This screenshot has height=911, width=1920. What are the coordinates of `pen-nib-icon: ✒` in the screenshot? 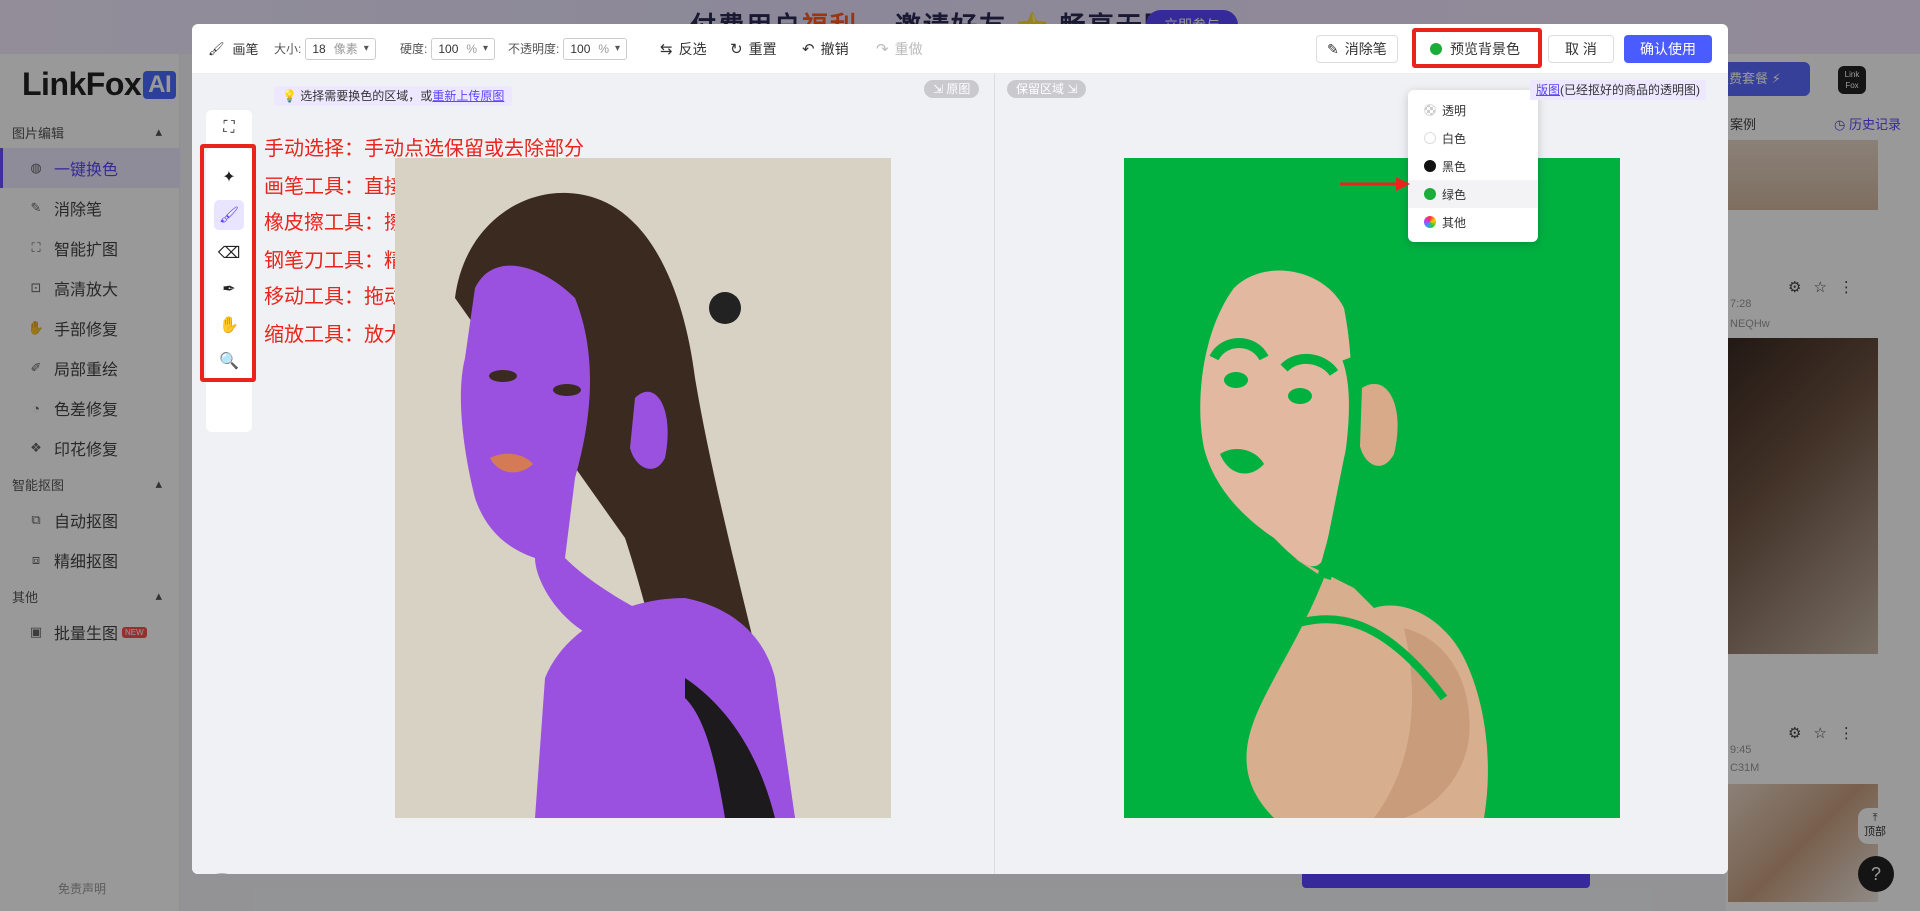 It's located at (229, 289).